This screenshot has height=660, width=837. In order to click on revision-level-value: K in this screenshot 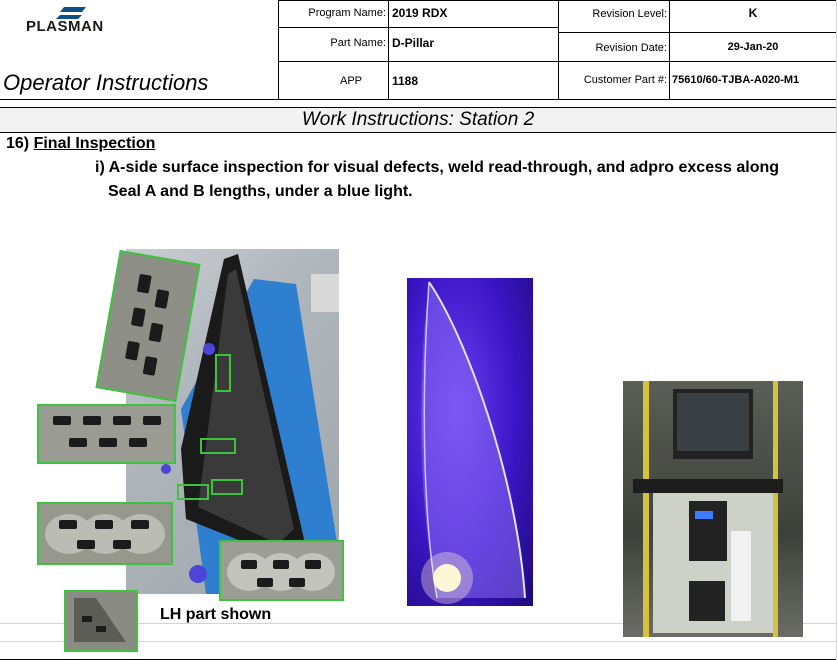, I will do `click(753, 13)`.